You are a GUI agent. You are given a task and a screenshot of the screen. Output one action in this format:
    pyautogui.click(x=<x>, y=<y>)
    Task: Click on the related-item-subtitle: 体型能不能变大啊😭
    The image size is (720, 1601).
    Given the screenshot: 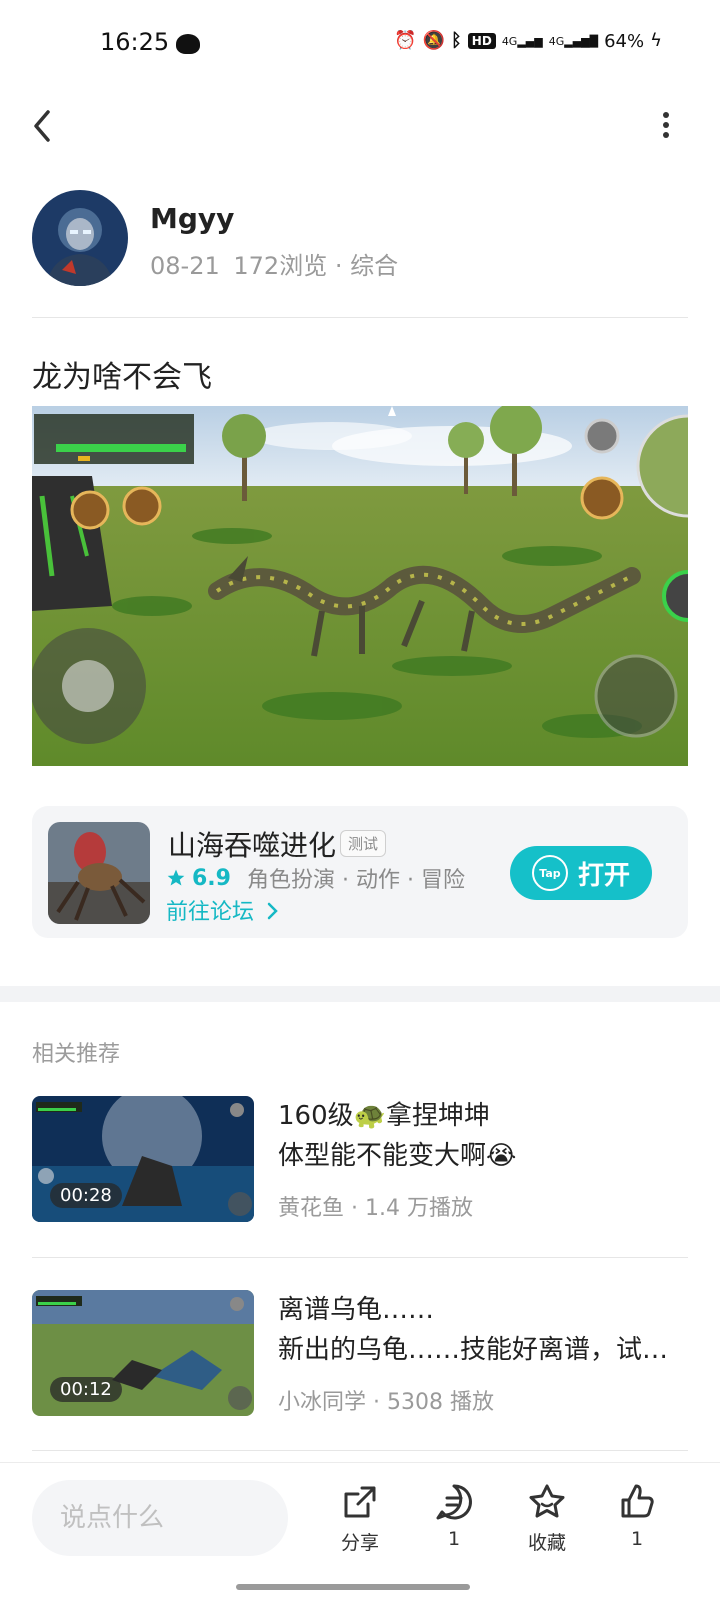 What is the action you would take?
    pyautogui.click(x=397, y=1156)
    